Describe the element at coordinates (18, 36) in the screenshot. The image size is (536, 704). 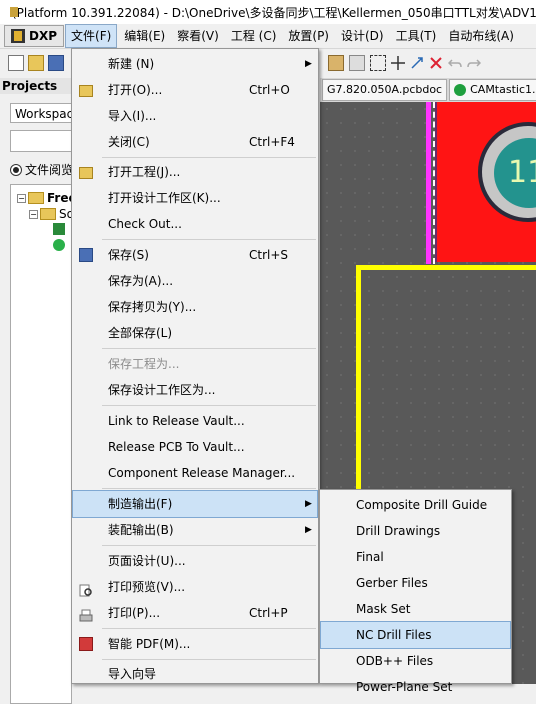
I see `dxp-logo-icon` at that location.